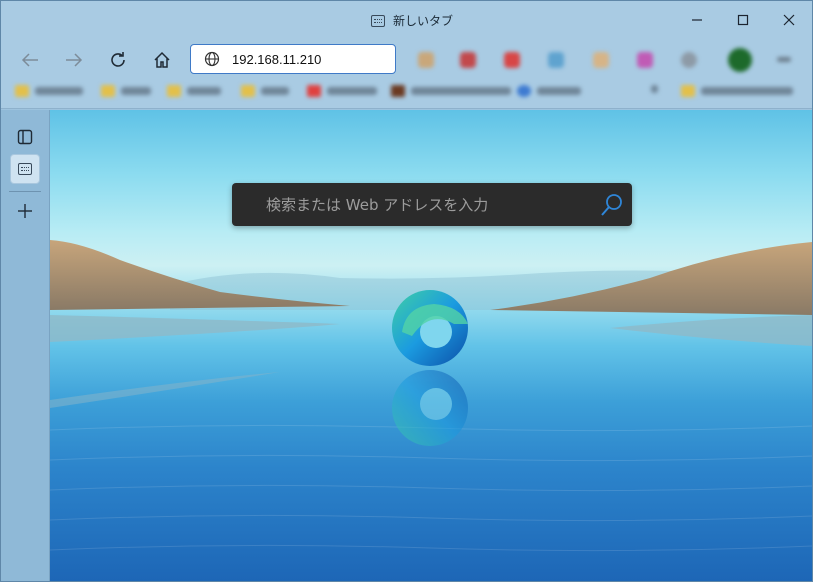 The height and width of the screenshot is (582, 813). I want to click on tab-actions-button, so click(25, 137).